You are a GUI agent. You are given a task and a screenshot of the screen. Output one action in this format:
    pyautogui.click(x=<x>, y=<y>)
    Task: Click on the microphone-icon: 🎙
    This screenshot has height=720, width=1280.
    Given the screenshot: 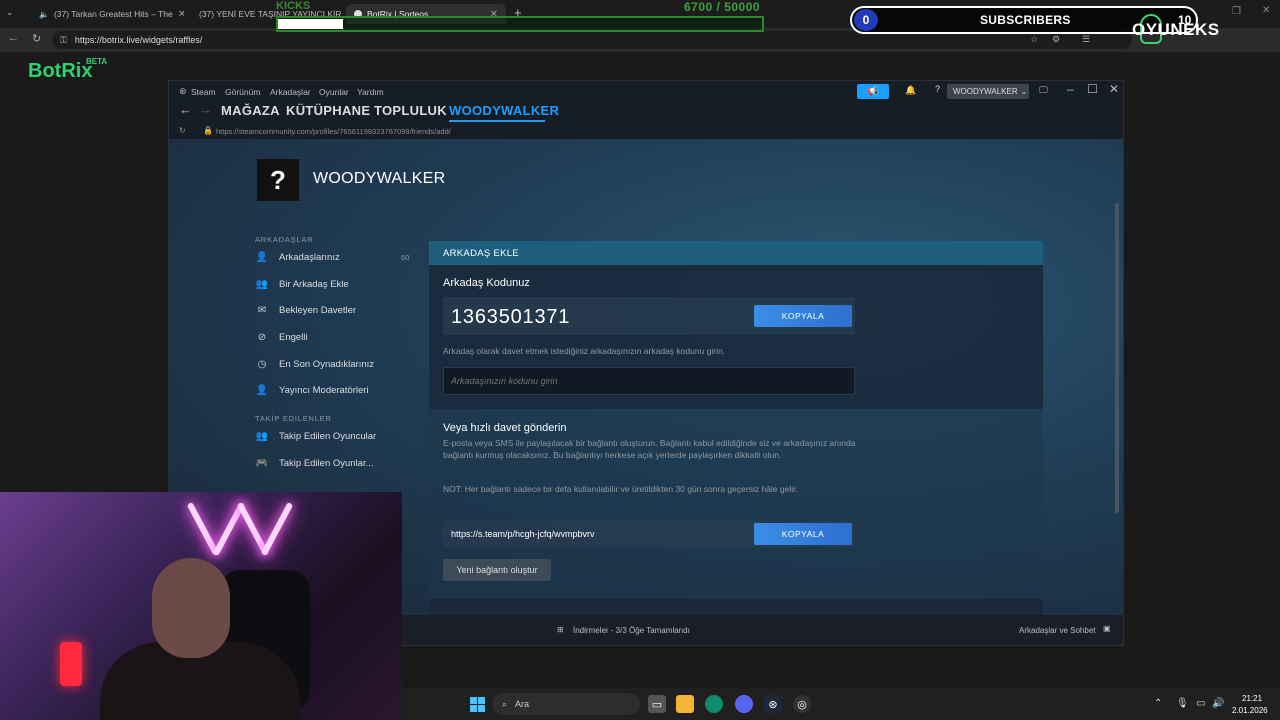 What is the action you would take?
    pyautogui.click(x=1182, y=703)
    